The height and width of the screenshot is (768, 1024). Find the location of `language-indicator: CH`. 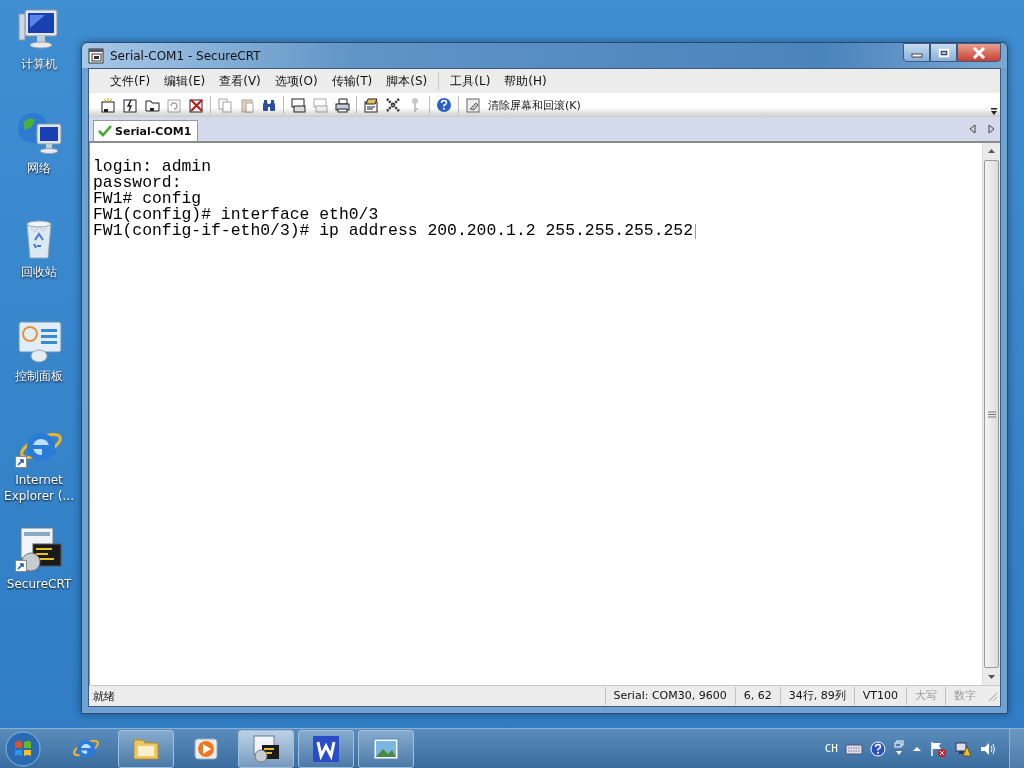

language-indicator: CH is located at coordinates (831, 748).